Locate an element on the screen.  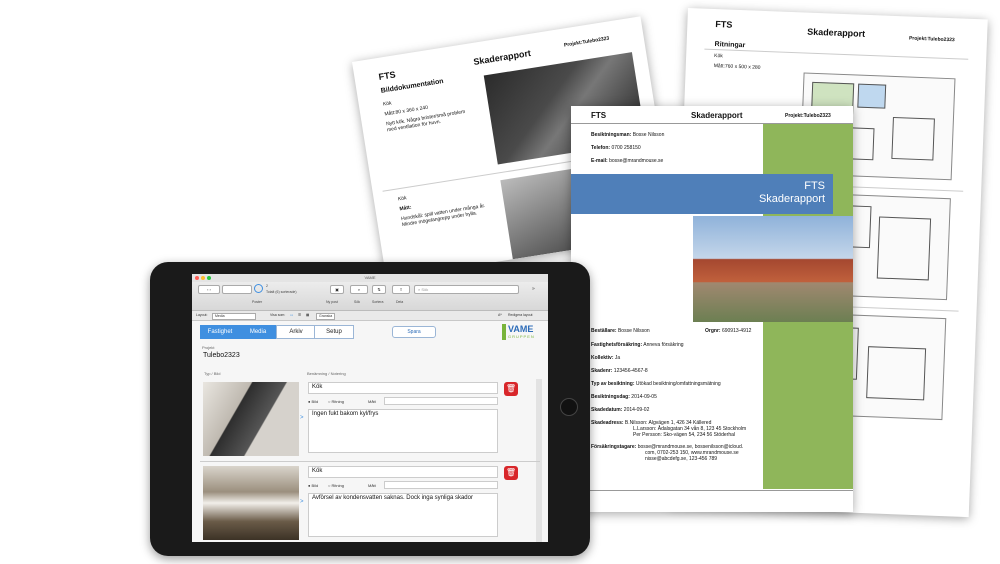
inspector-label: Besiktningsman: is located at coordinates (611, 135).